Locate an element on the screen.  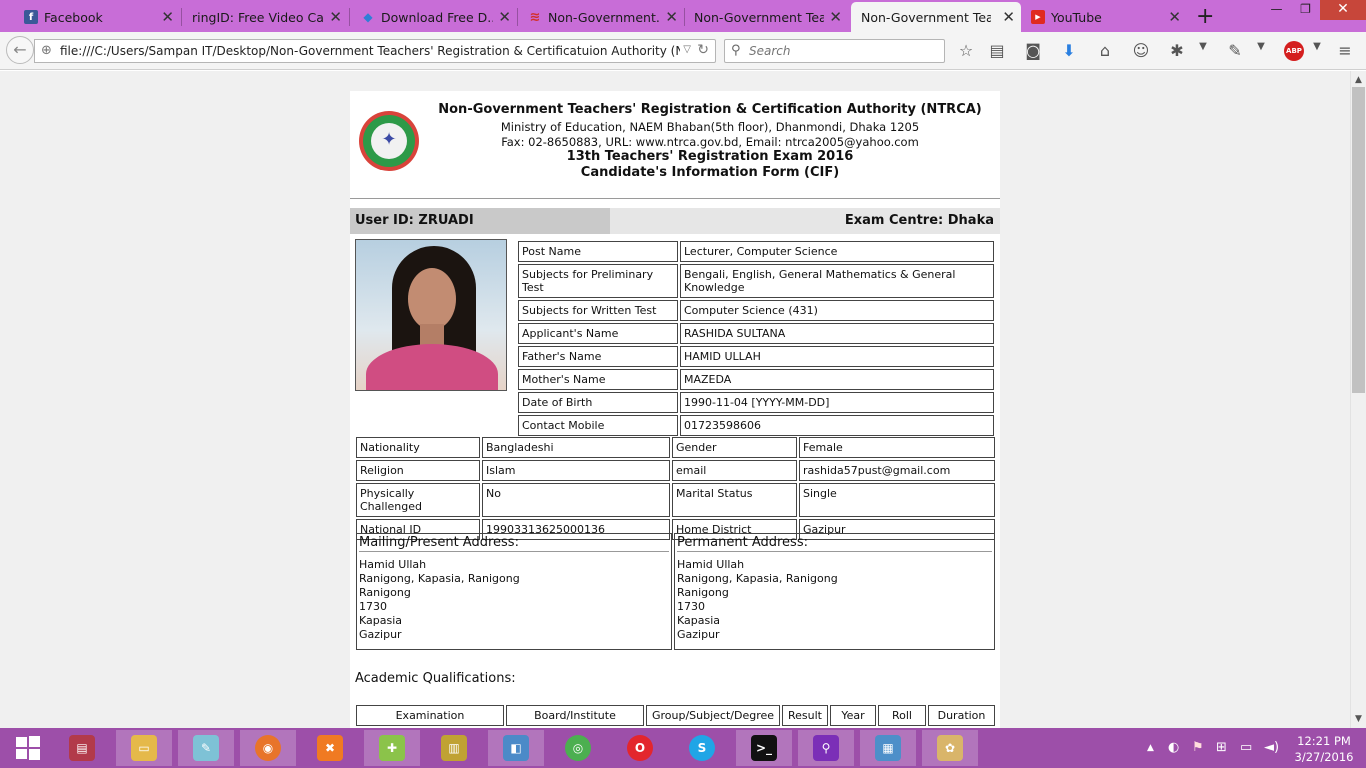
show-hidden-icons: ▲ is located at coordinates (1150, 748).